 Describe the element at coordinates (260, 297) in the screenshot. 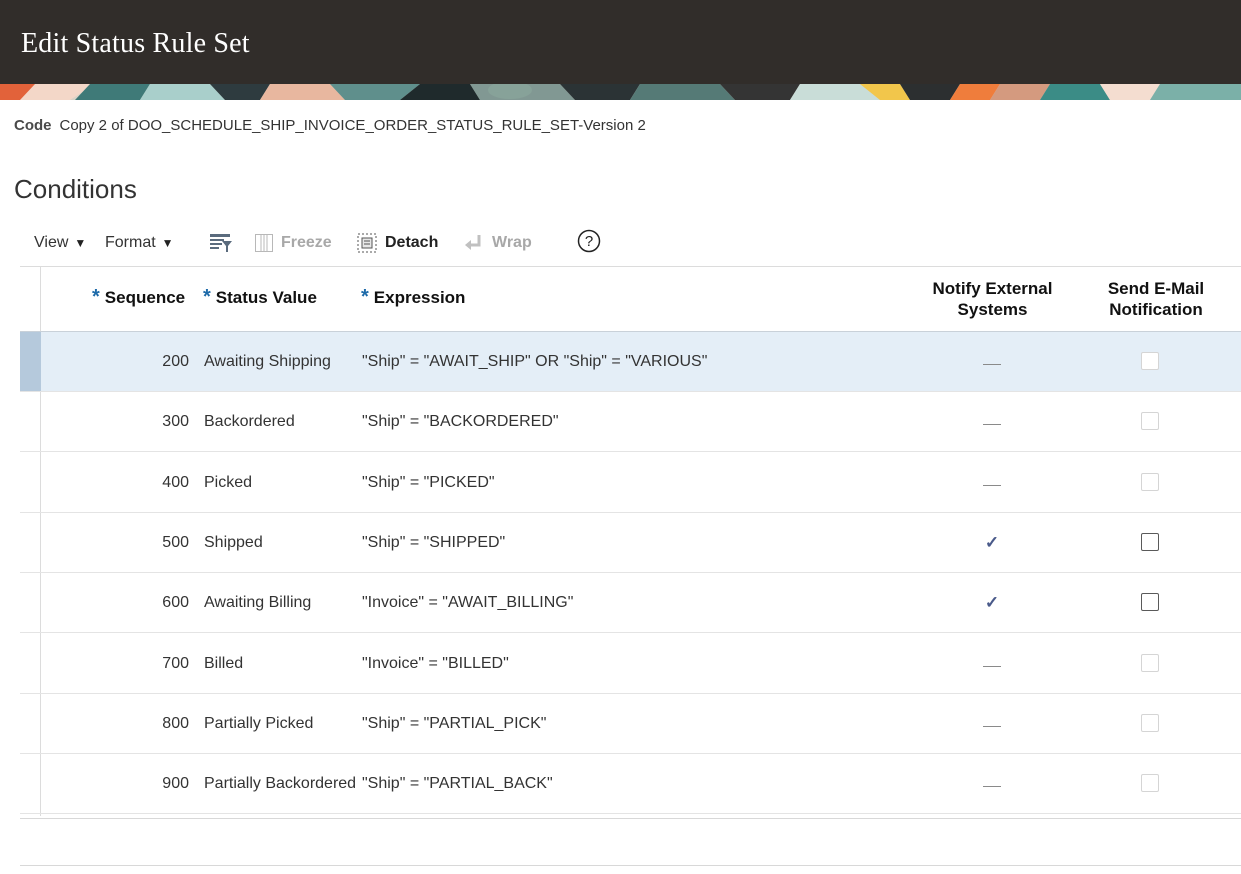

I see `column-header-status-value: * Status Value` at that location.